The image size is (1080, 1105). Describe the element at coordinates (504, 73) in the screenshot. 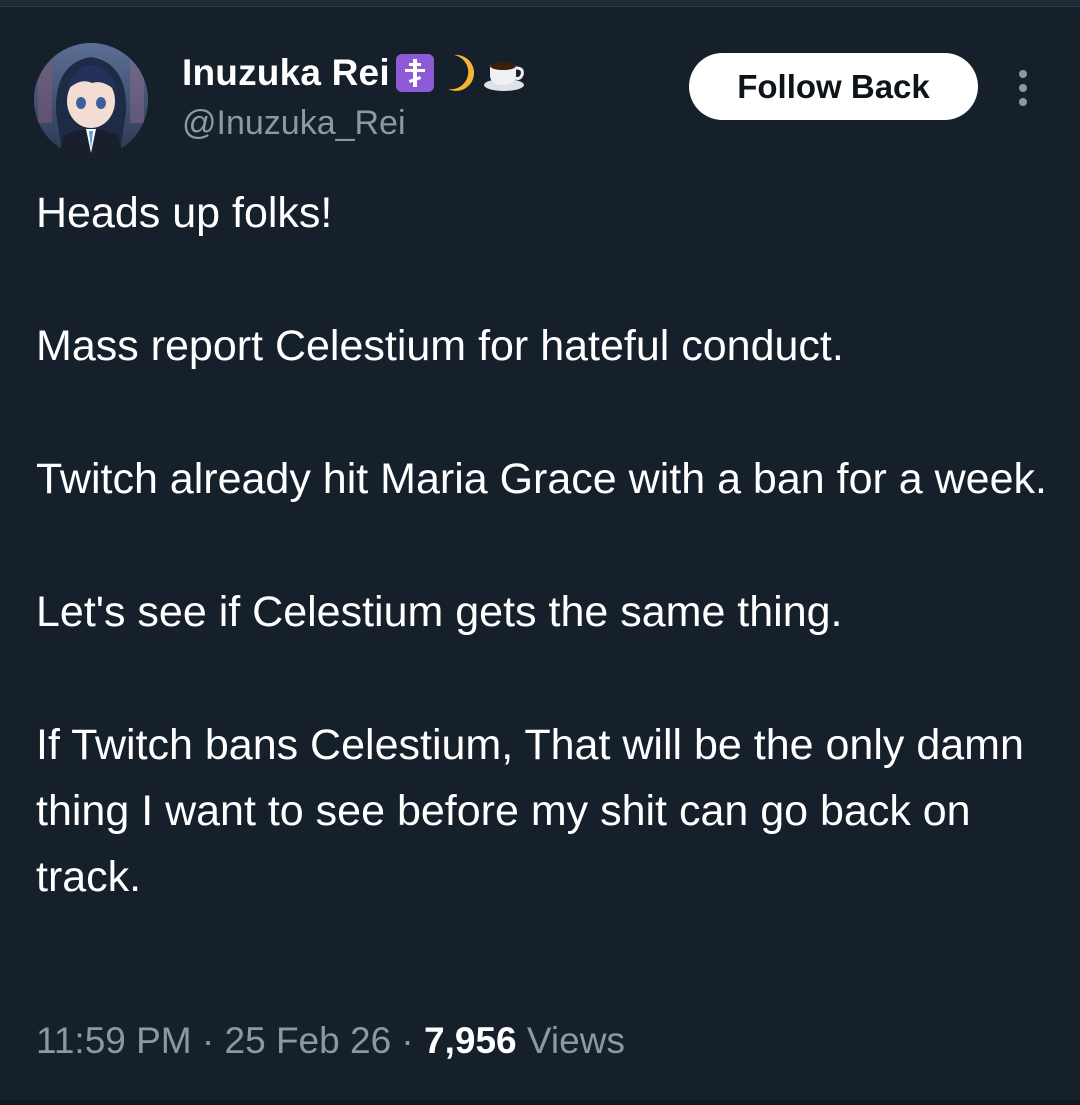

I see `hot-beverage-emoji-icon` at that location.